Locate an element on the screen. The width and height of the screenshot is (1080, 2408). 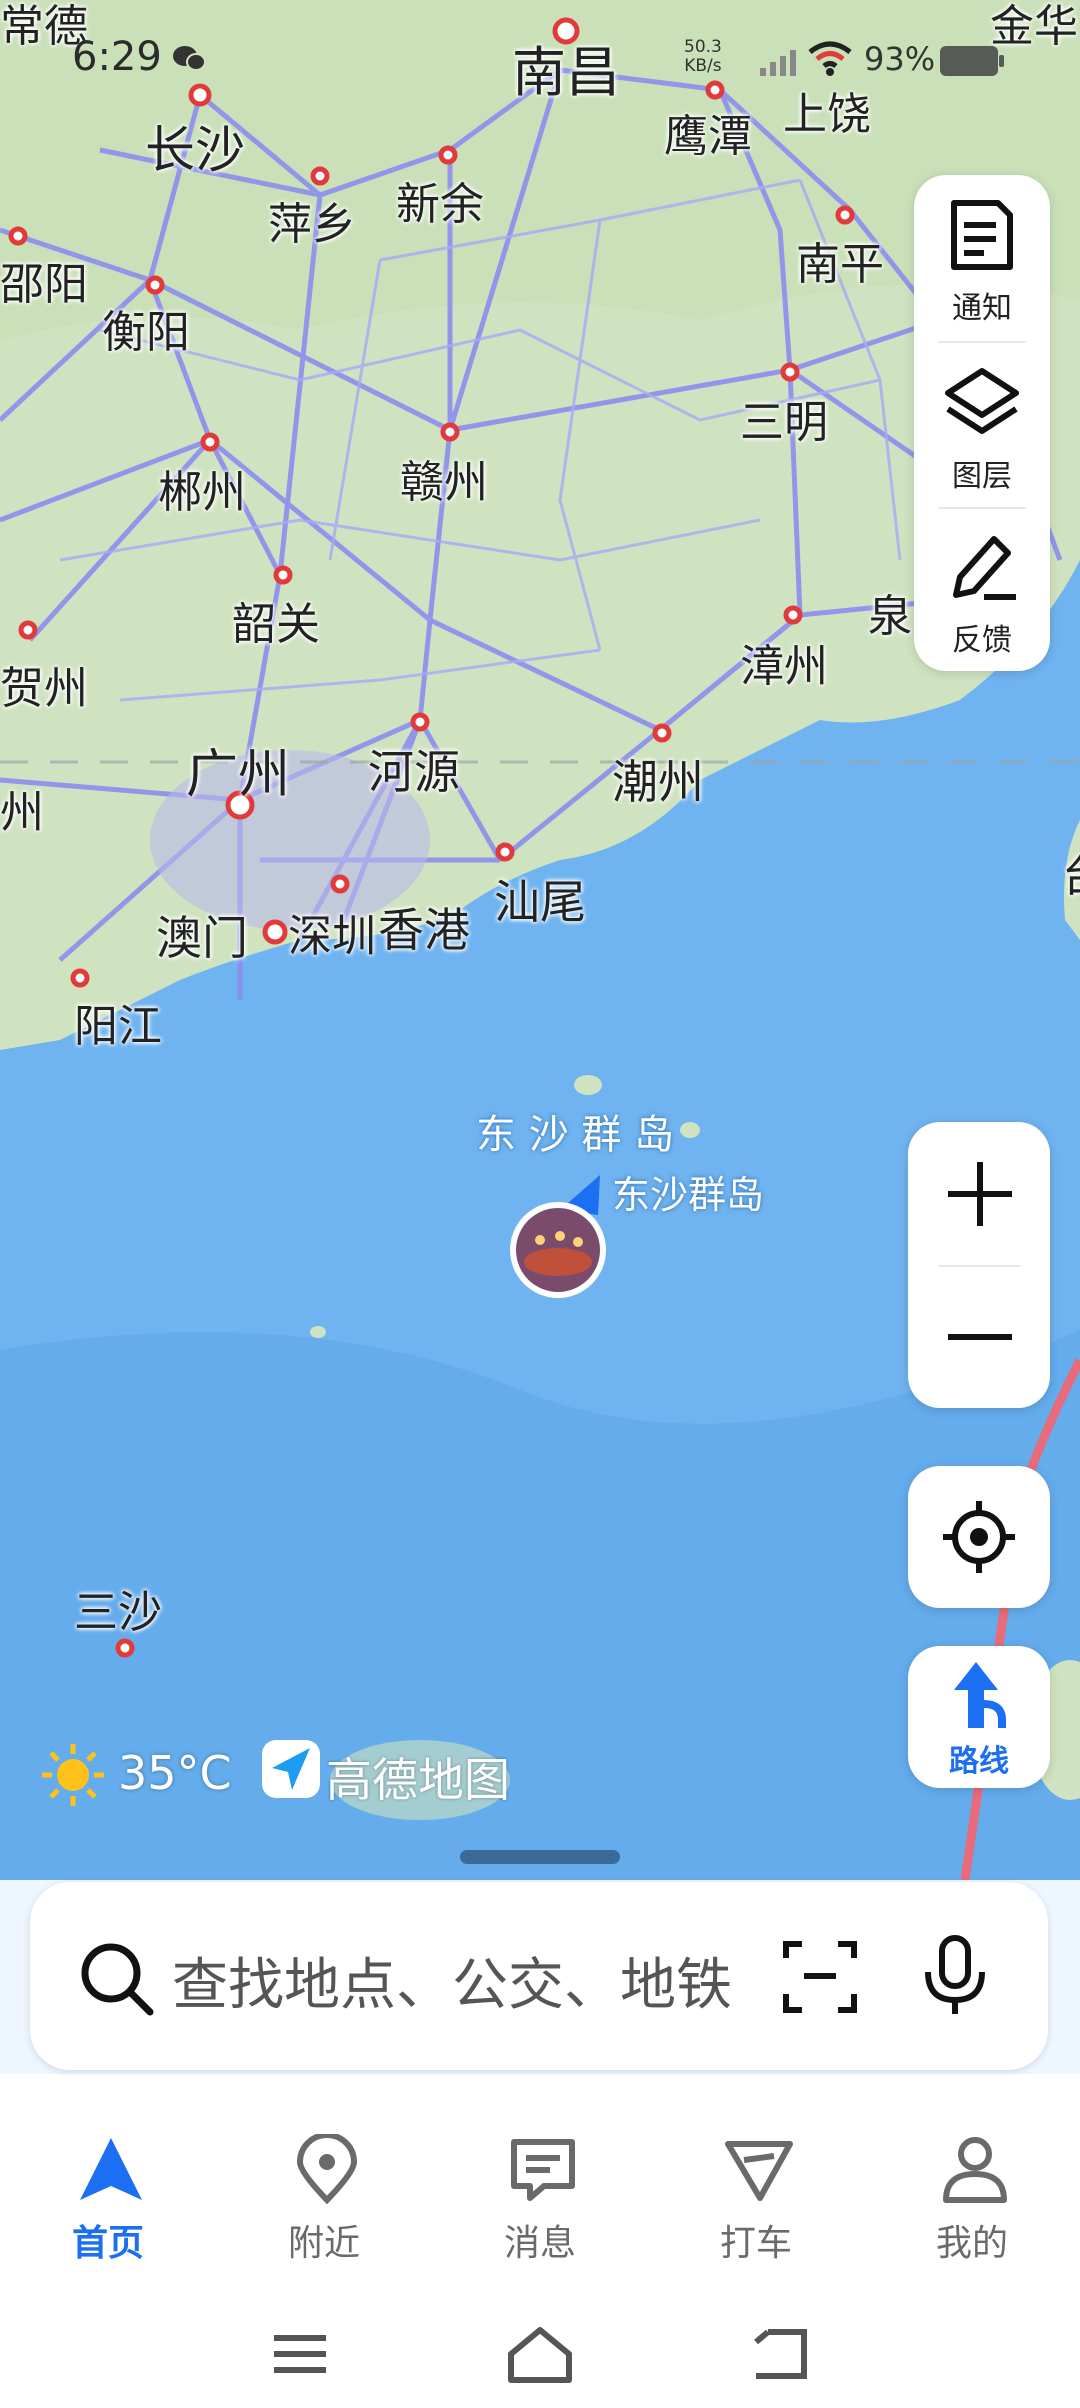
taxi-icon is located at coordinates (759, 2171).